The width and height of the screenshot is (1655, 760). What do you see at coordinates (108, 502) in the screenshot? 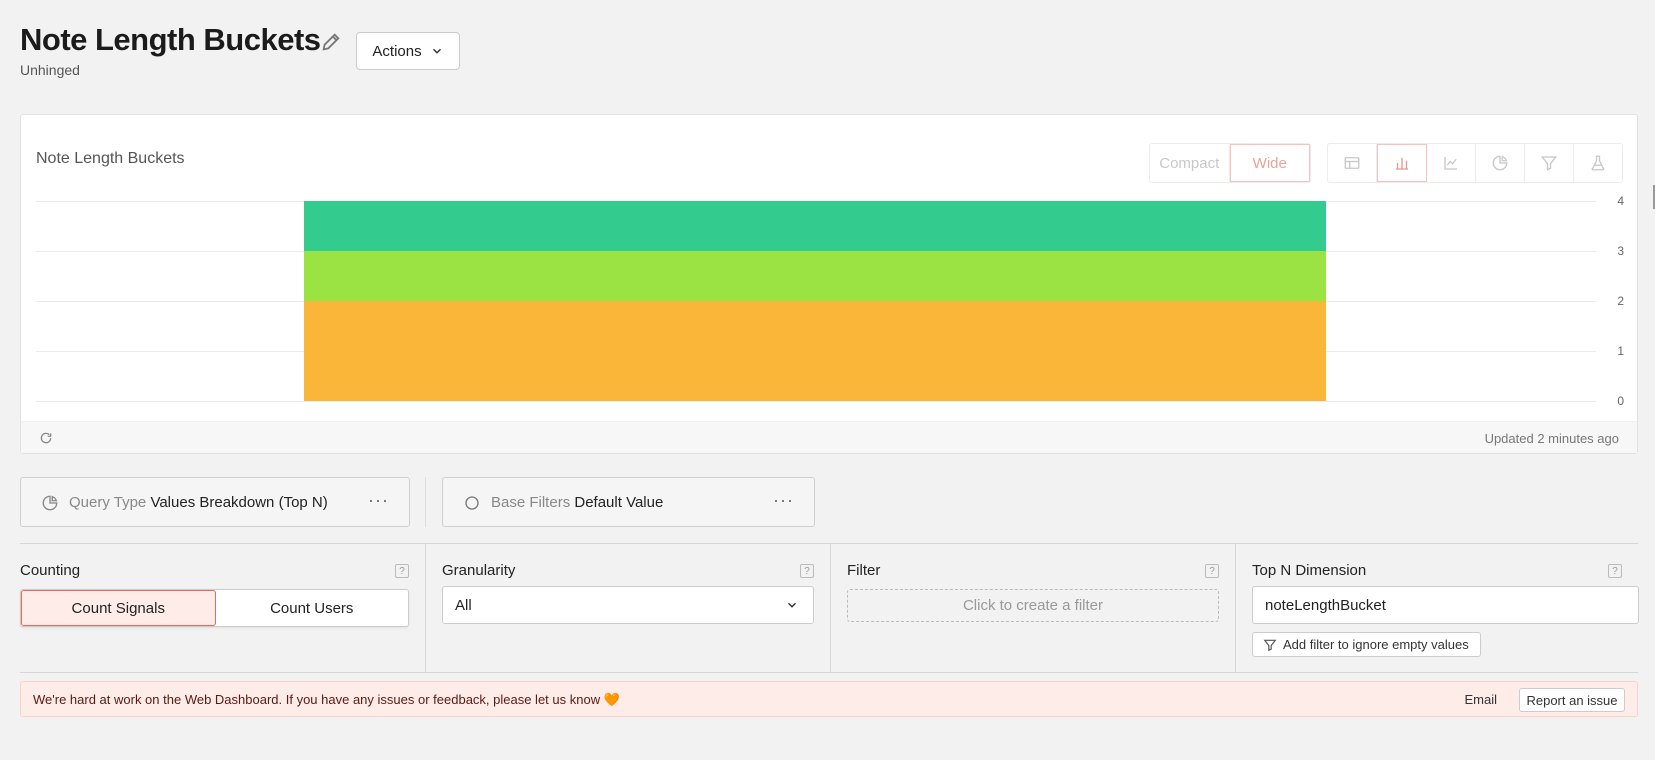
I see `query-type-label: Query Type` at bounding box center [108, 502].